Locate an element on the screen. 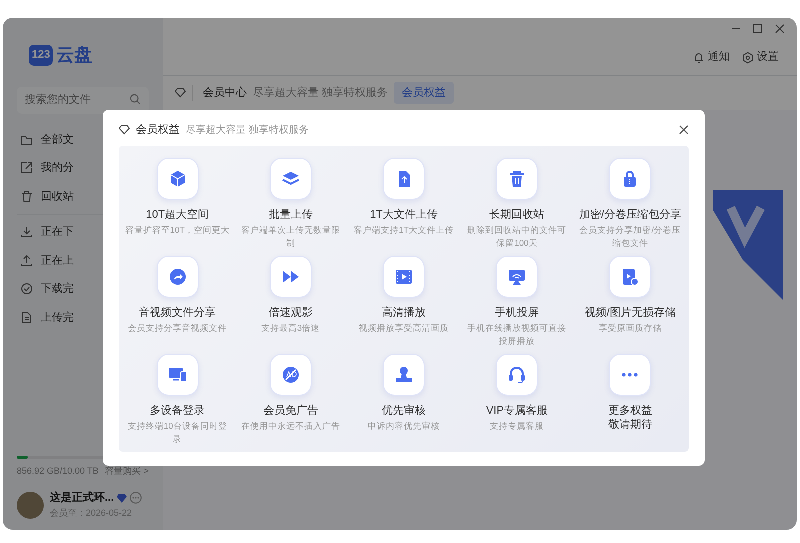 This screenshot has height=543, width=800. dialog-subtitle: 尽享超大容量 独享特权服务 is located at coordinates (247, 131).